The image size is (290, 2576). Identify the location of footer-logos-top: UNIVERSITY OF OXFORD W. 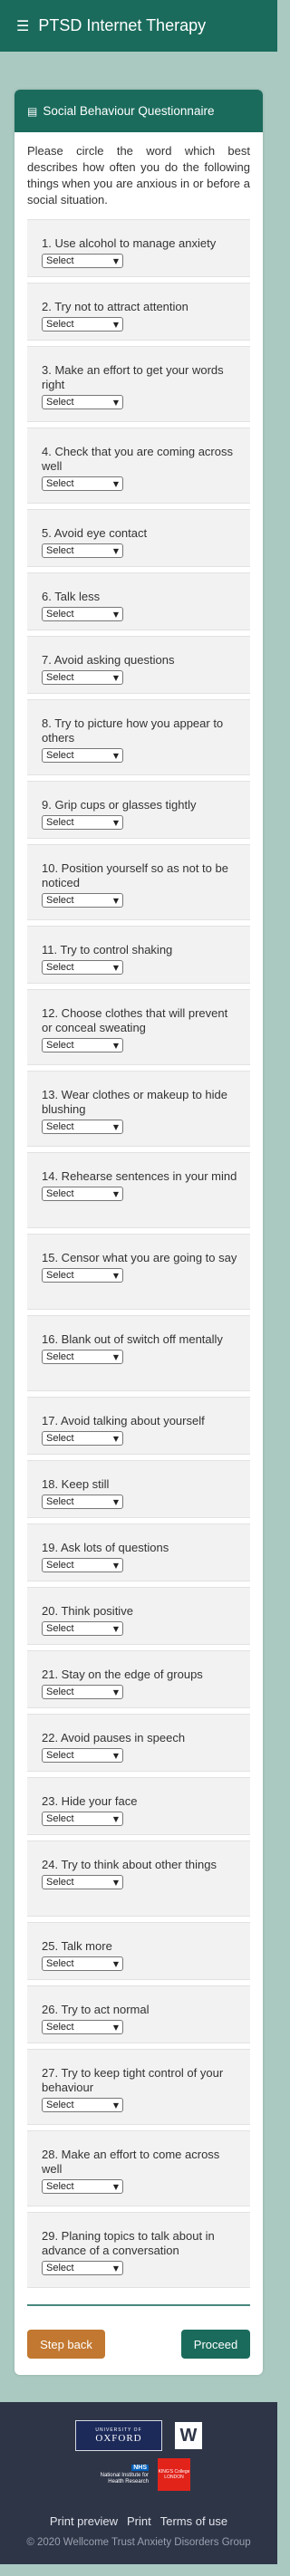
(138, 2435).